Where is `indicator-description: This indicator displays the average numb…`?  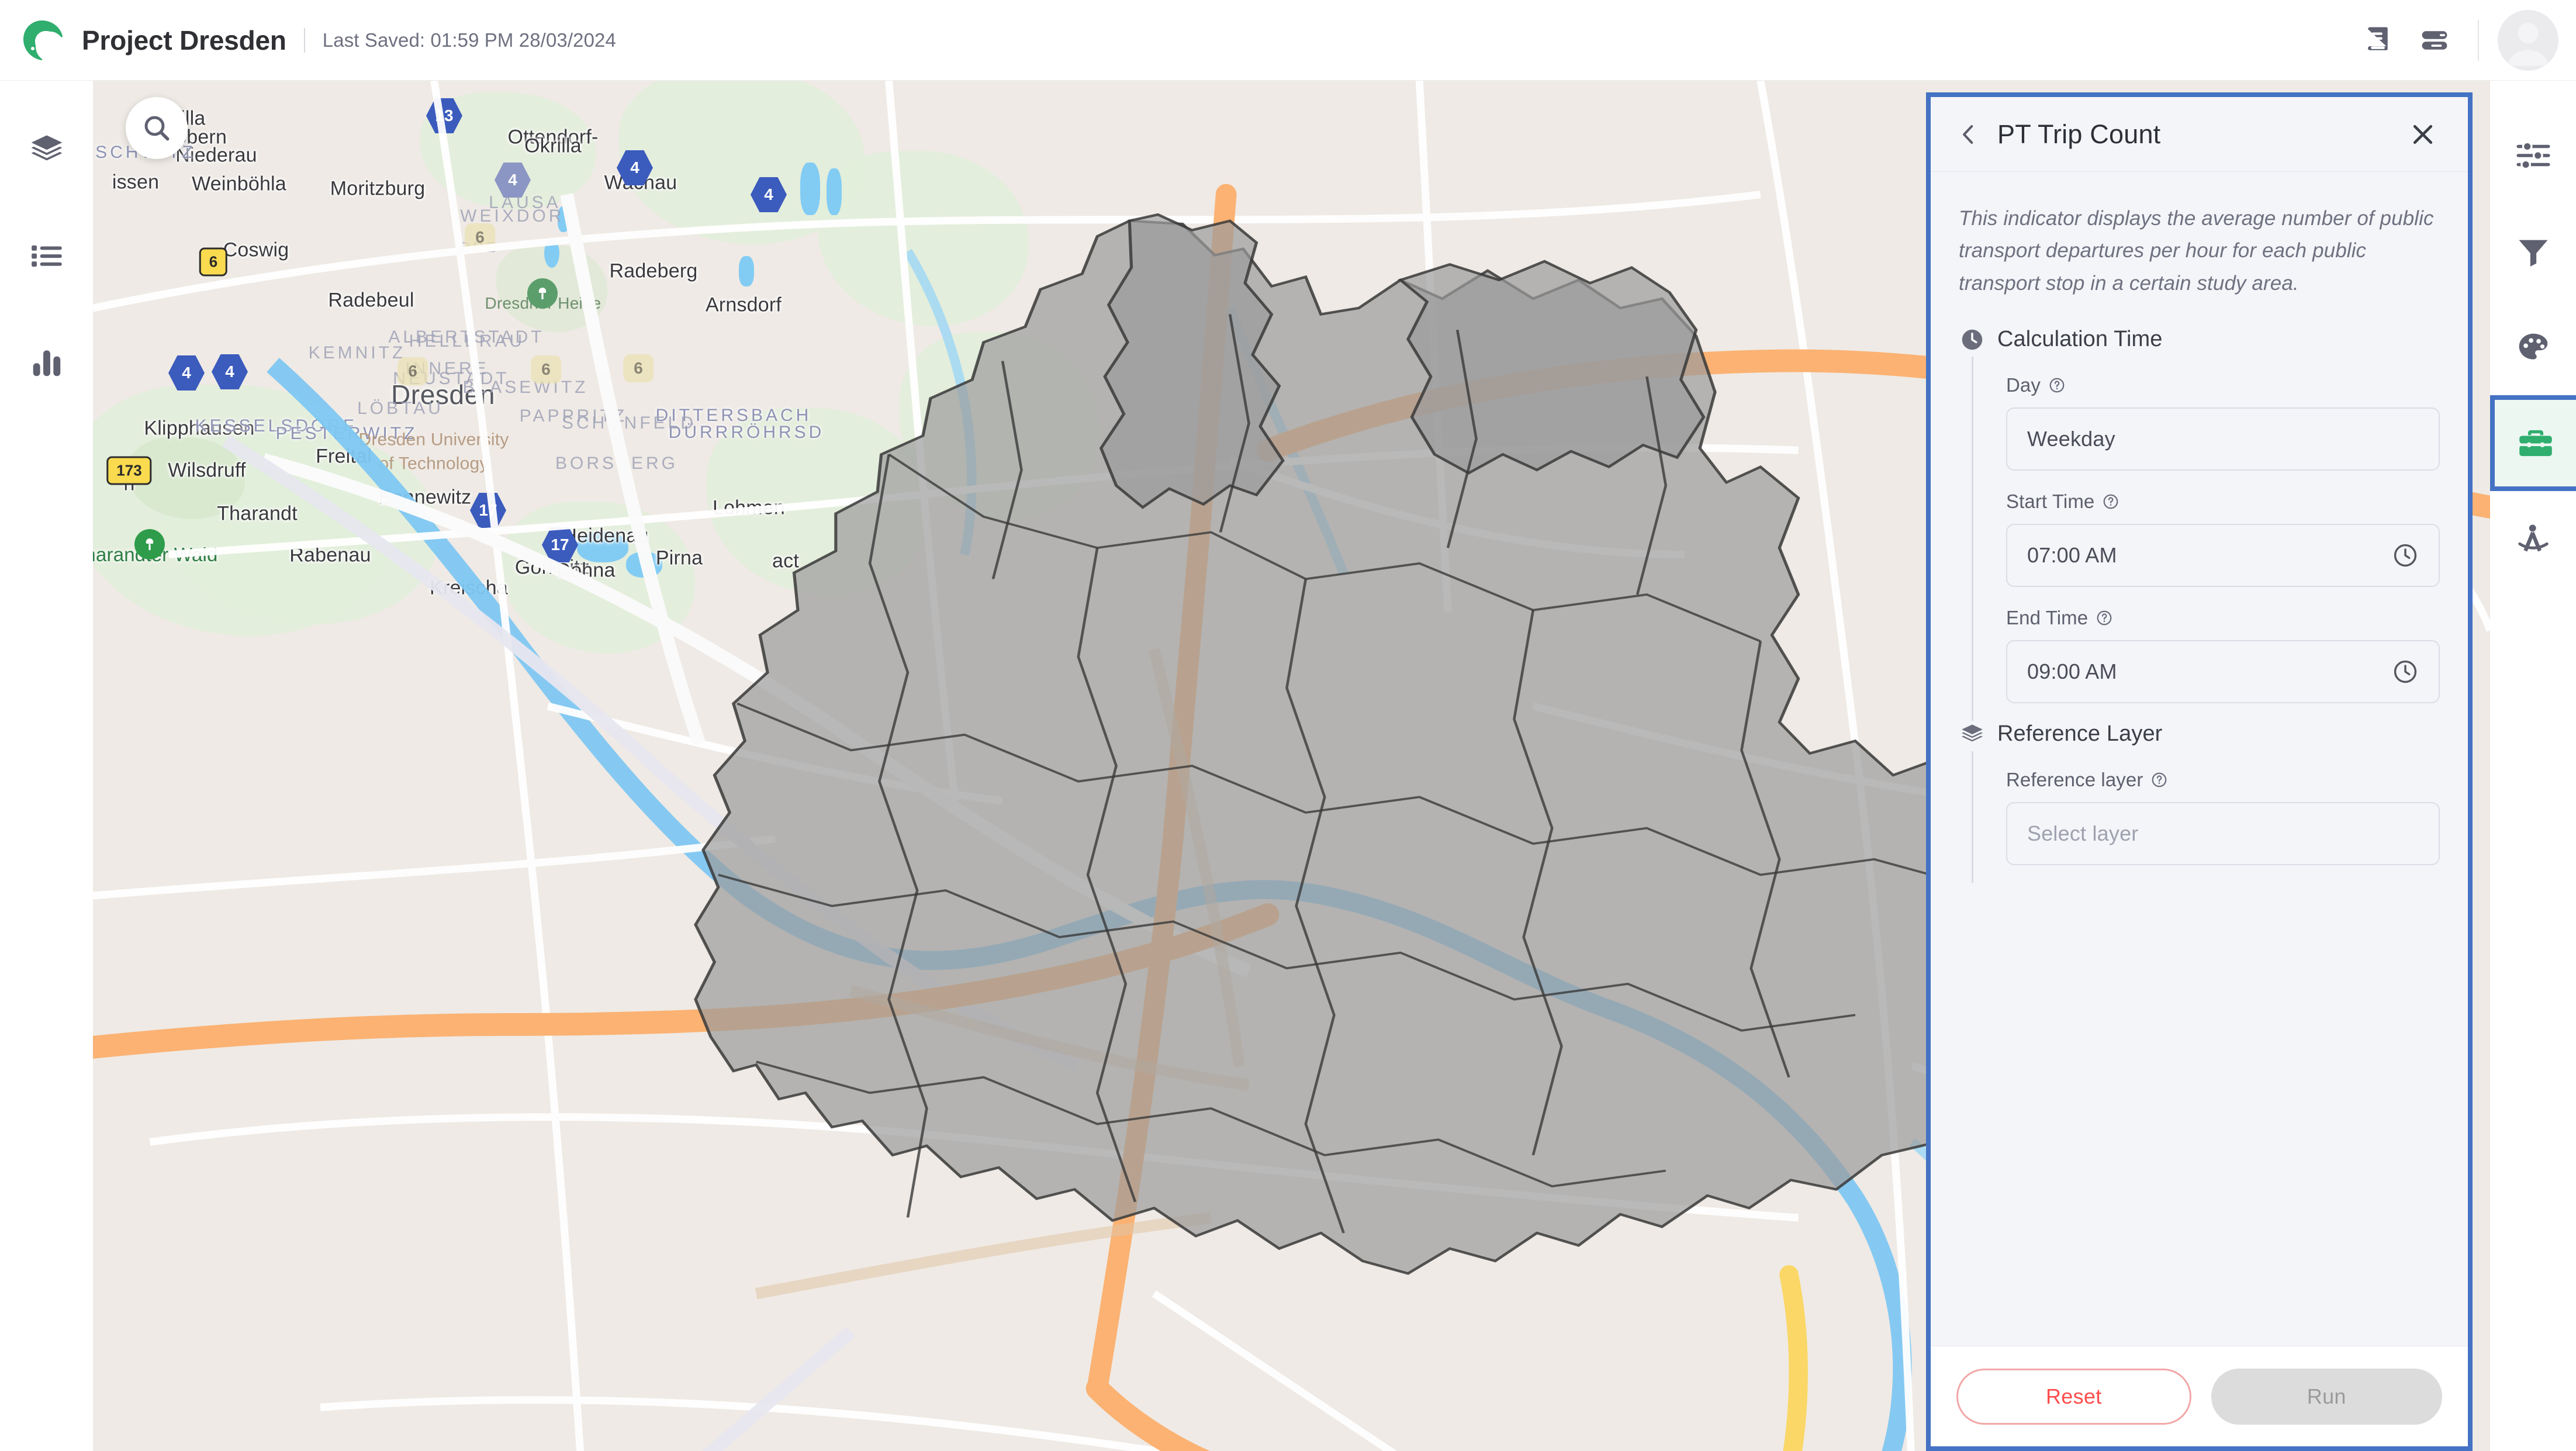
indicator-description: This indicator displays the average numb… is located at coordinates (2196, 251).